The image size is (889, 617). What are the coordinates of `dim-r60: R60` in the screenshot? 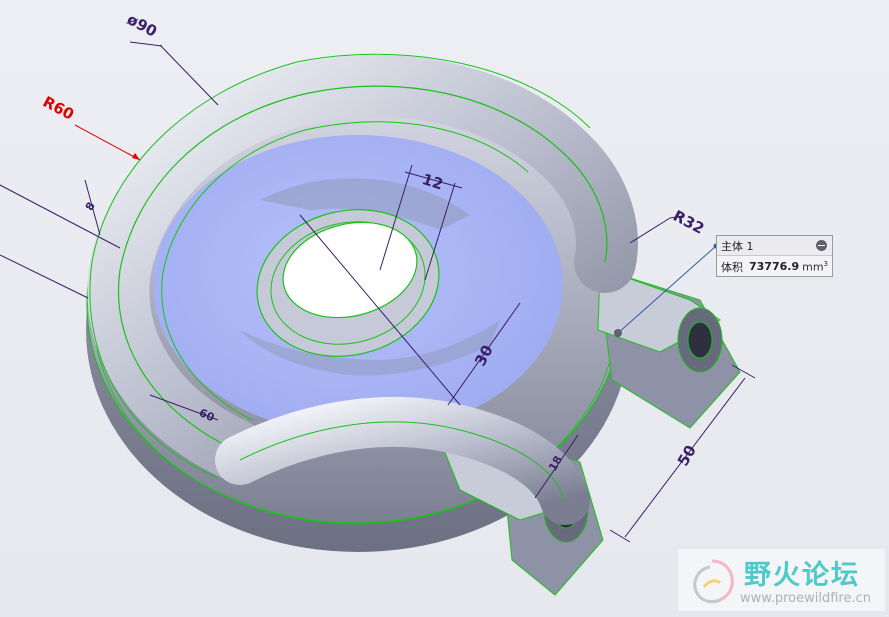 It's located at (58, 108).